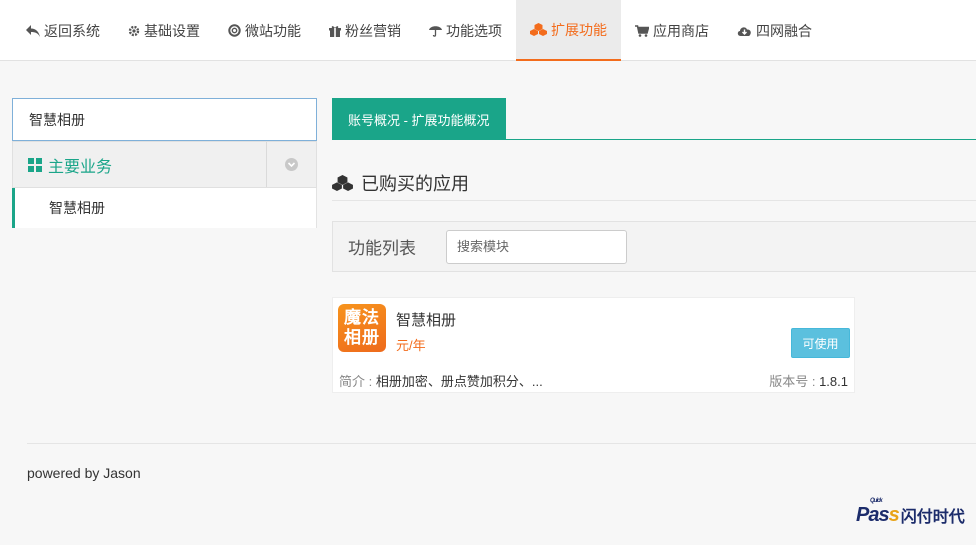 This screenshot has height=545, width=976. What do you see at coordinates (744, 31) in the screenshot?
I see `cloud-download-icon` at bounding box center [744, 31].